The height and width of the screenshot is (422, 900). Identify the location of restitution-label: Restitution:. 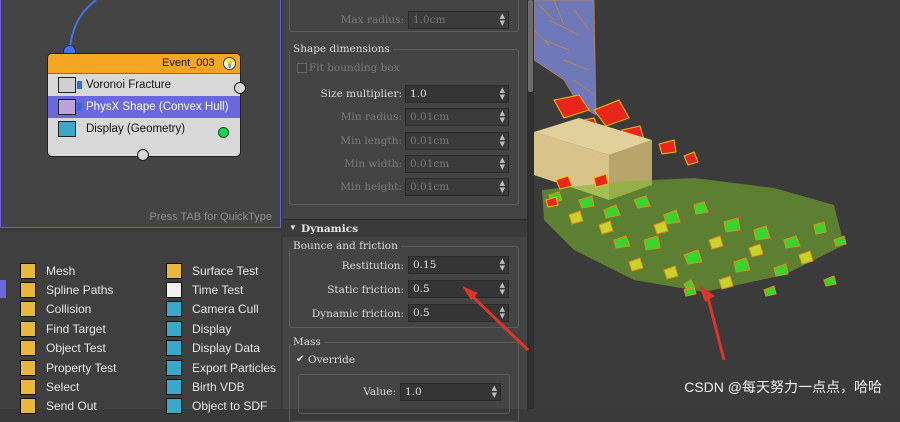
(372, 266).